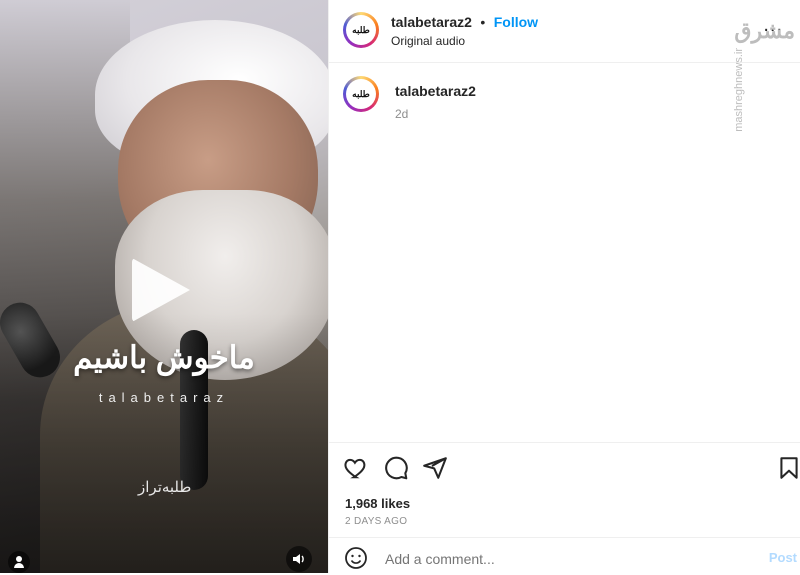 The image size is (800, 575). I want to click on comment-bar: Post, so click(564, 556).